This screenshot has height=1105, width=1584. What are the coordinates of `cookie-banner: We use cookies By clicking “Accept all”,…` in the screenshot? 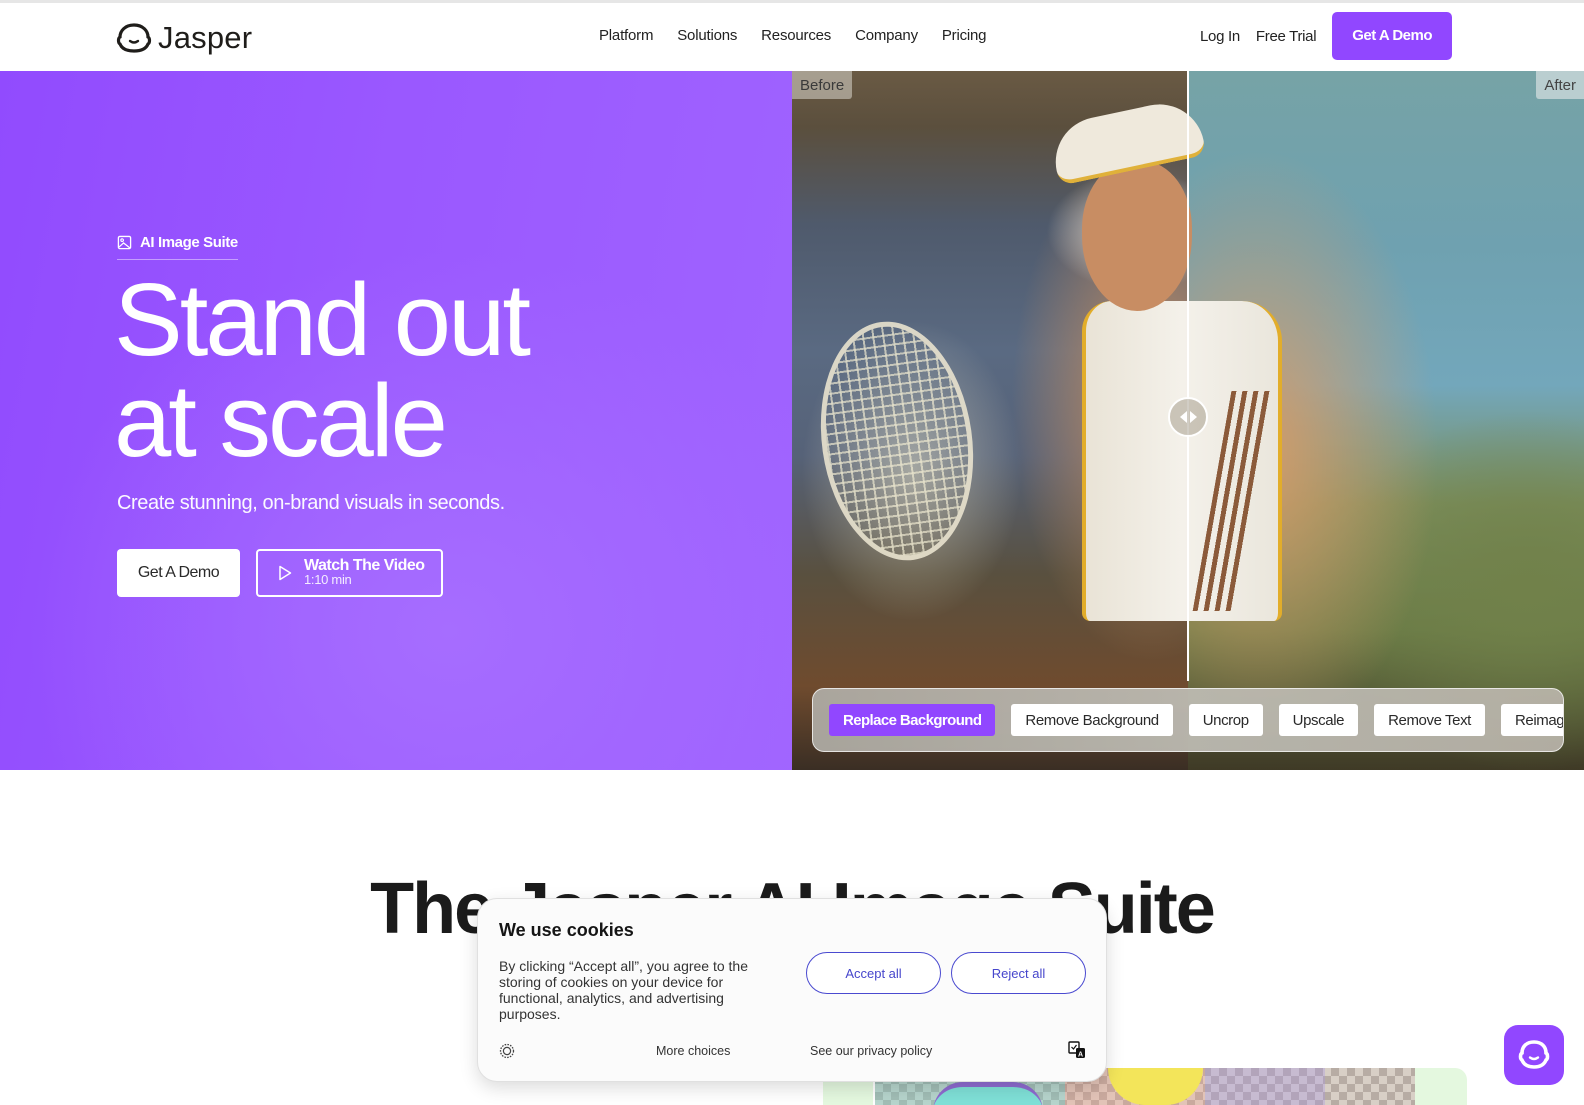 It's located at (792, 990).